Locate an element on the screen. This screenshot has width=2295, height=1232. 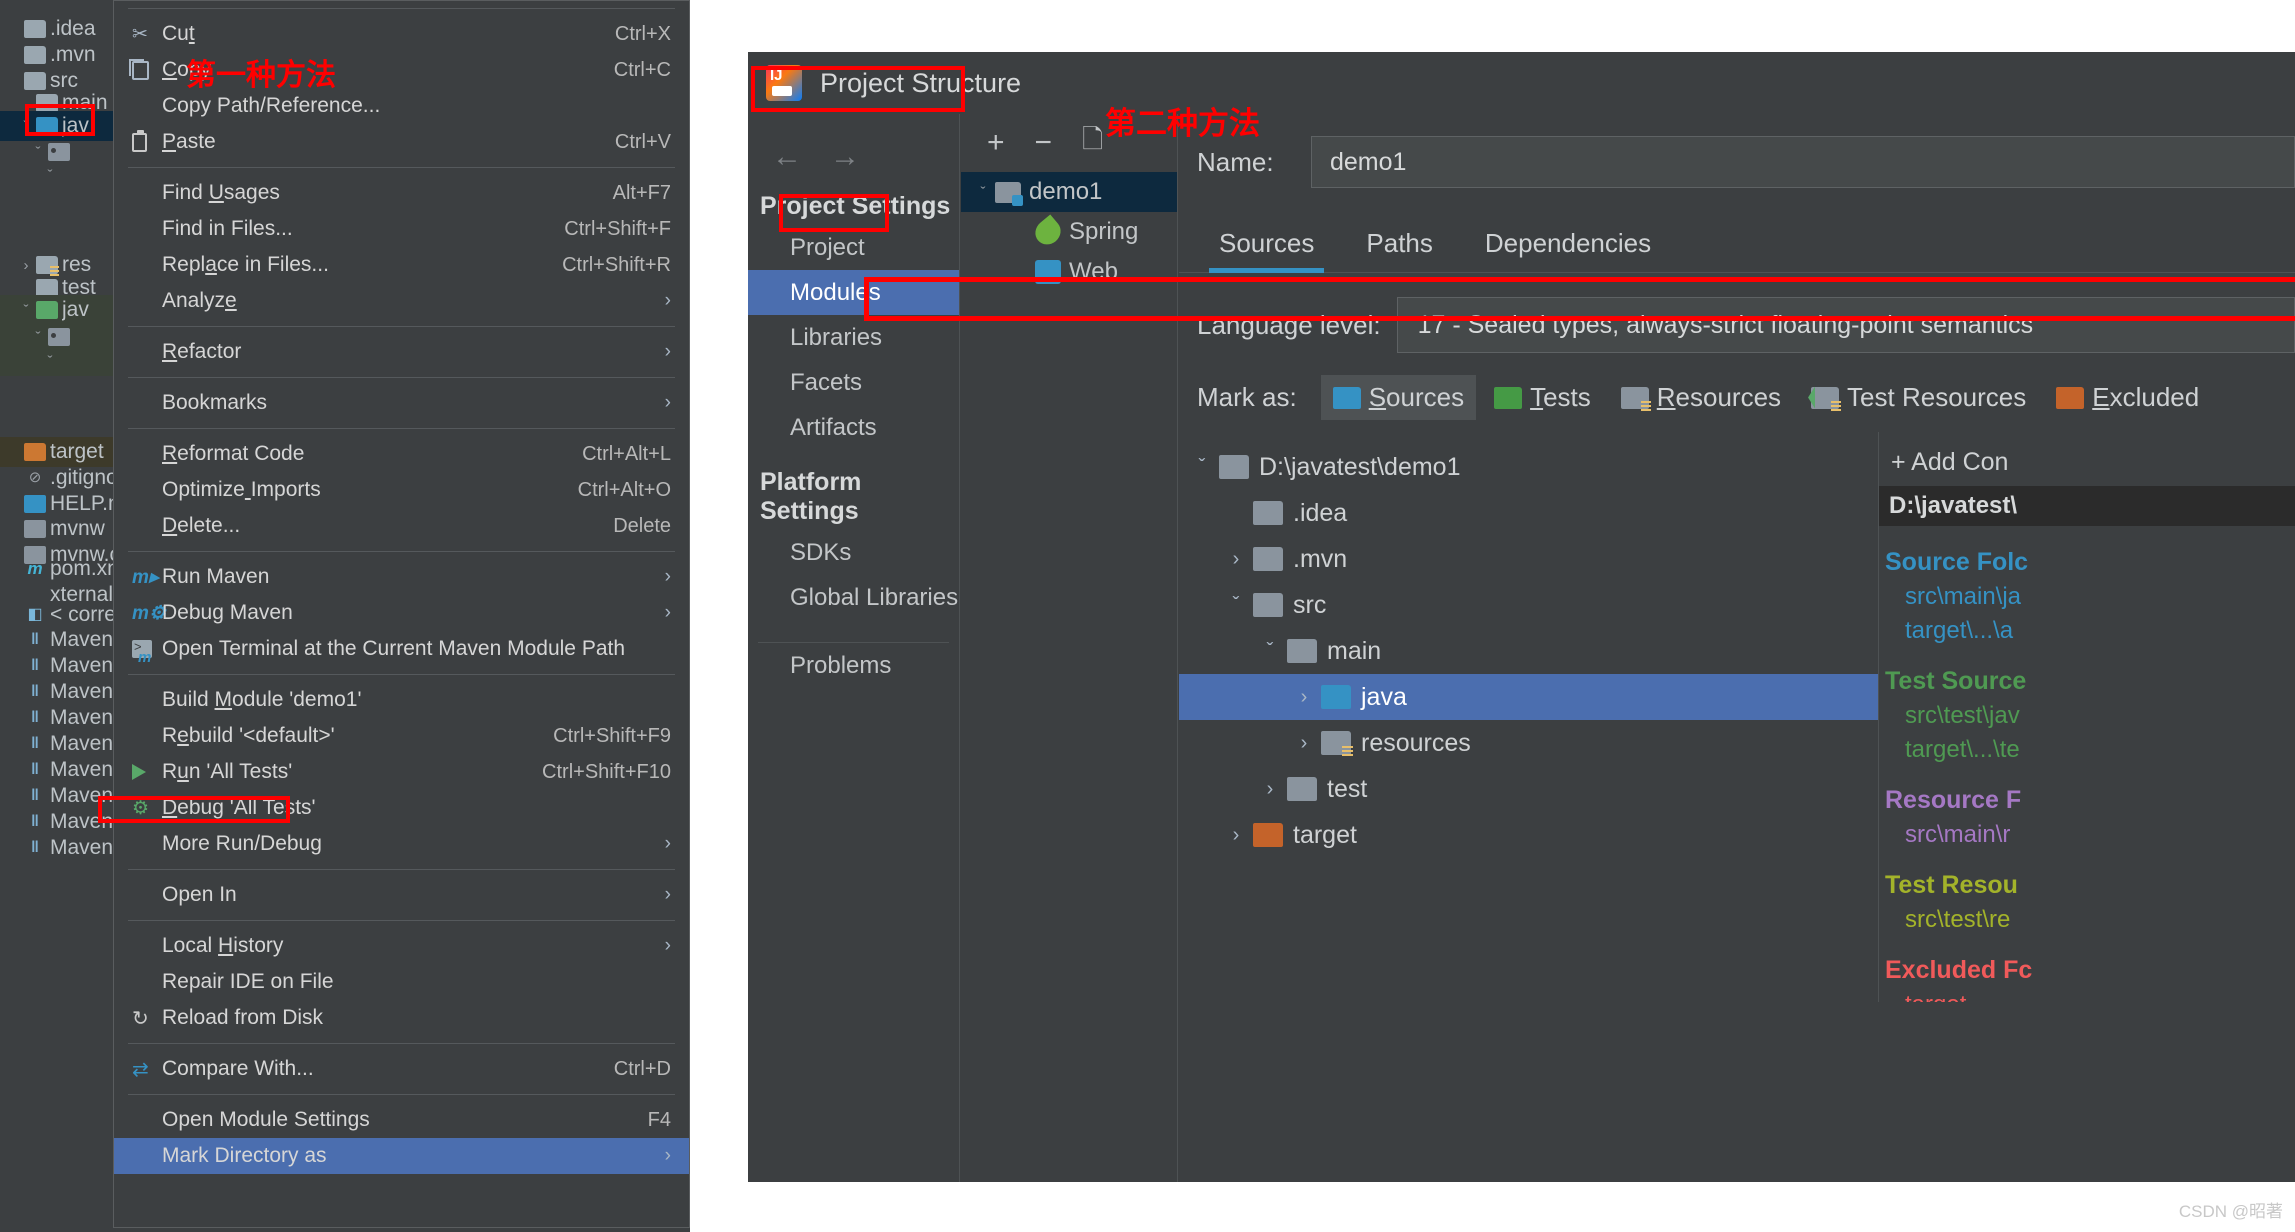
folder-group-path: target is located at coordinates (2087, 996).